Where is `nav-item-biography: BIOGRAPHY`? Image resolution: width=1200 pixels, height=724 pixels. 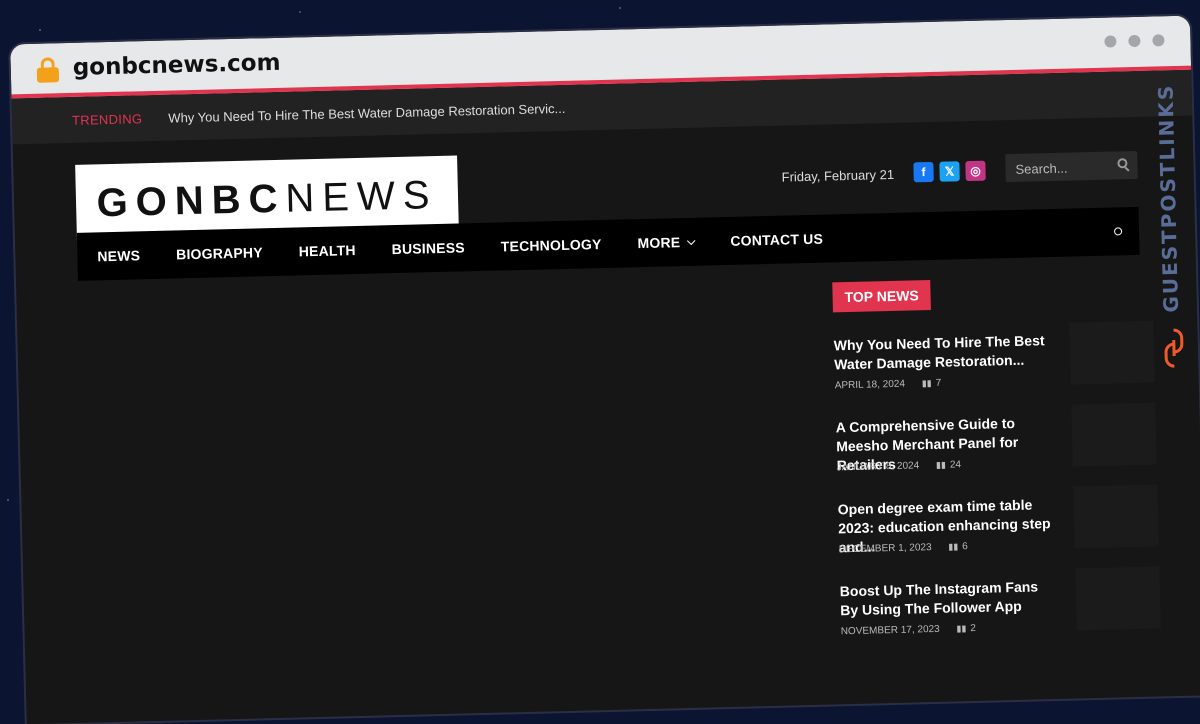
nav-item-biography: BIOGRAPHY is located at coordinates (219, 253).